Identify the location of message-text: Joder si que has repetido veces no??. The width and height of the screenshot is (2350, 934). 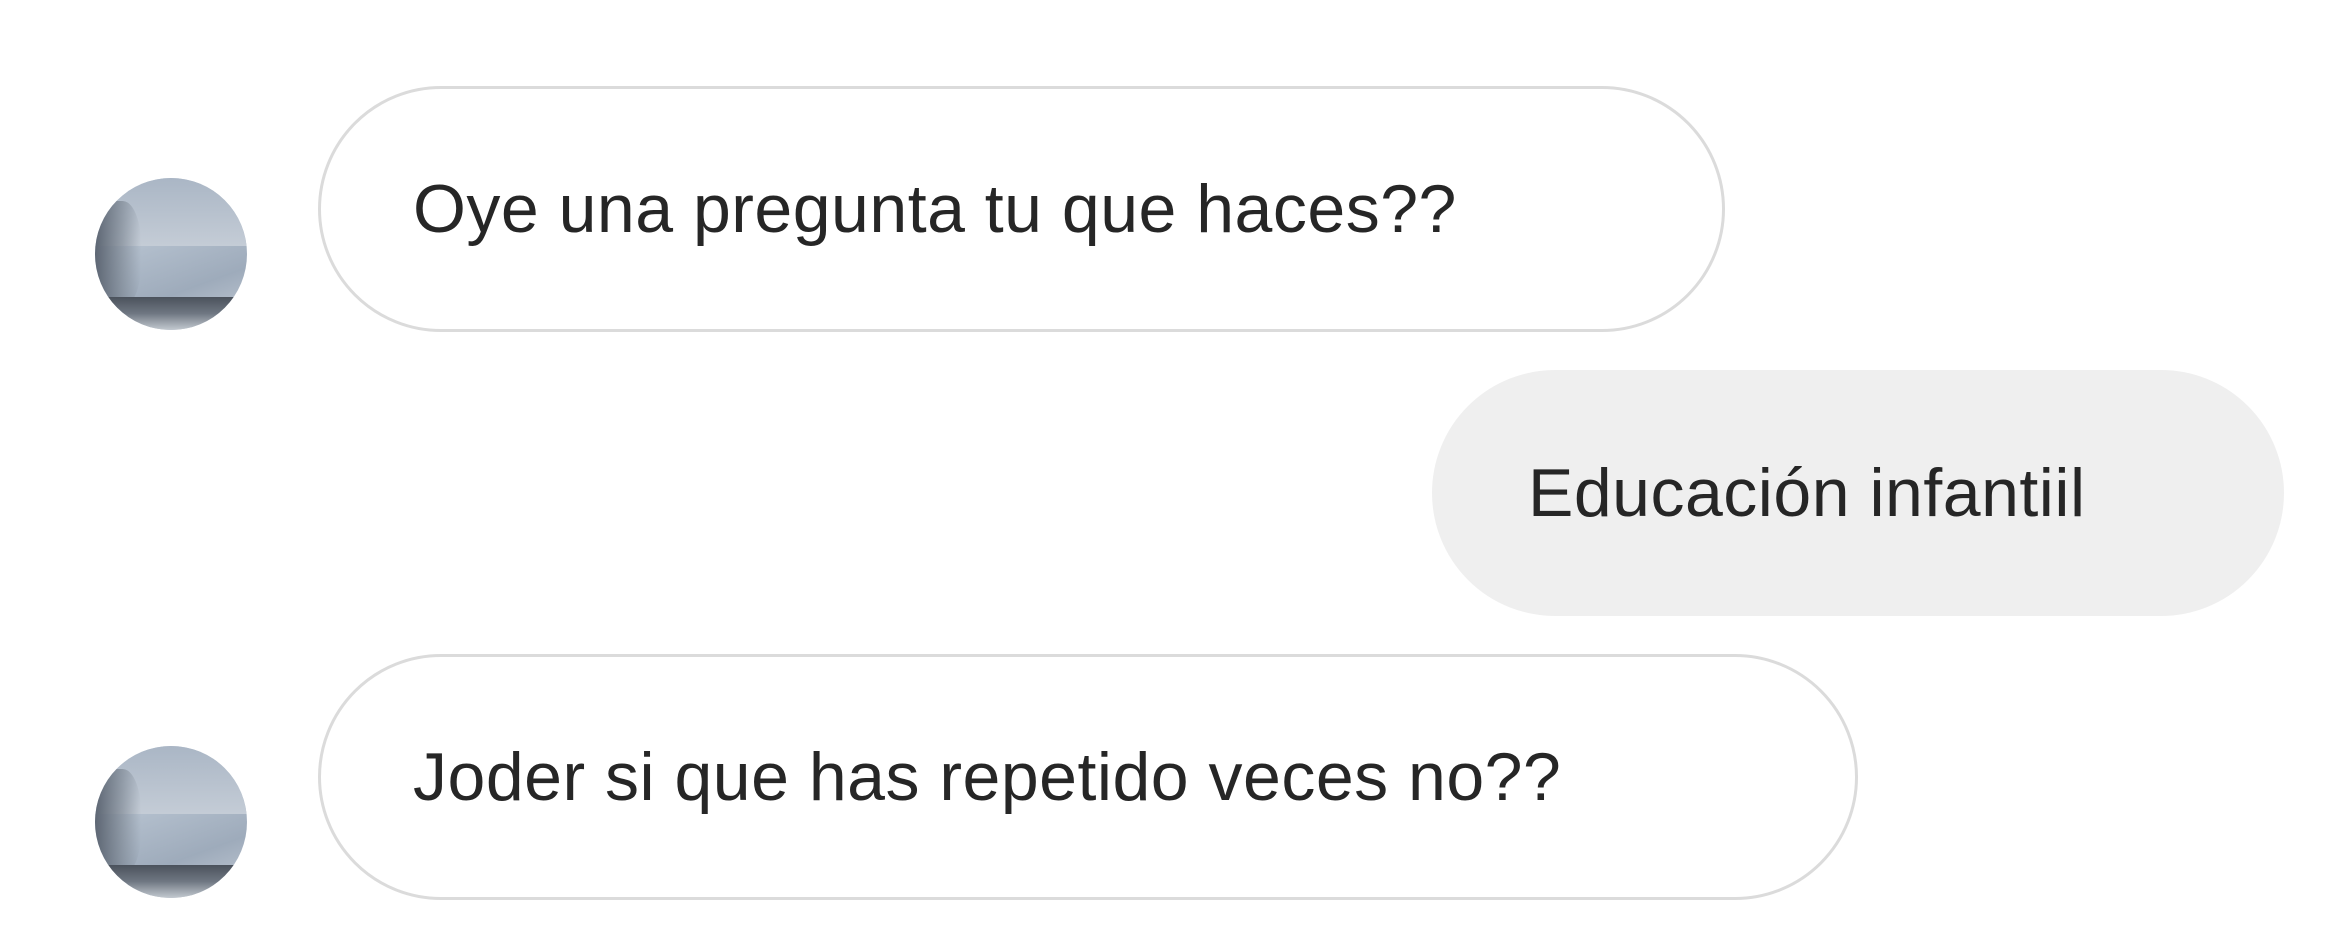
(987, 777).